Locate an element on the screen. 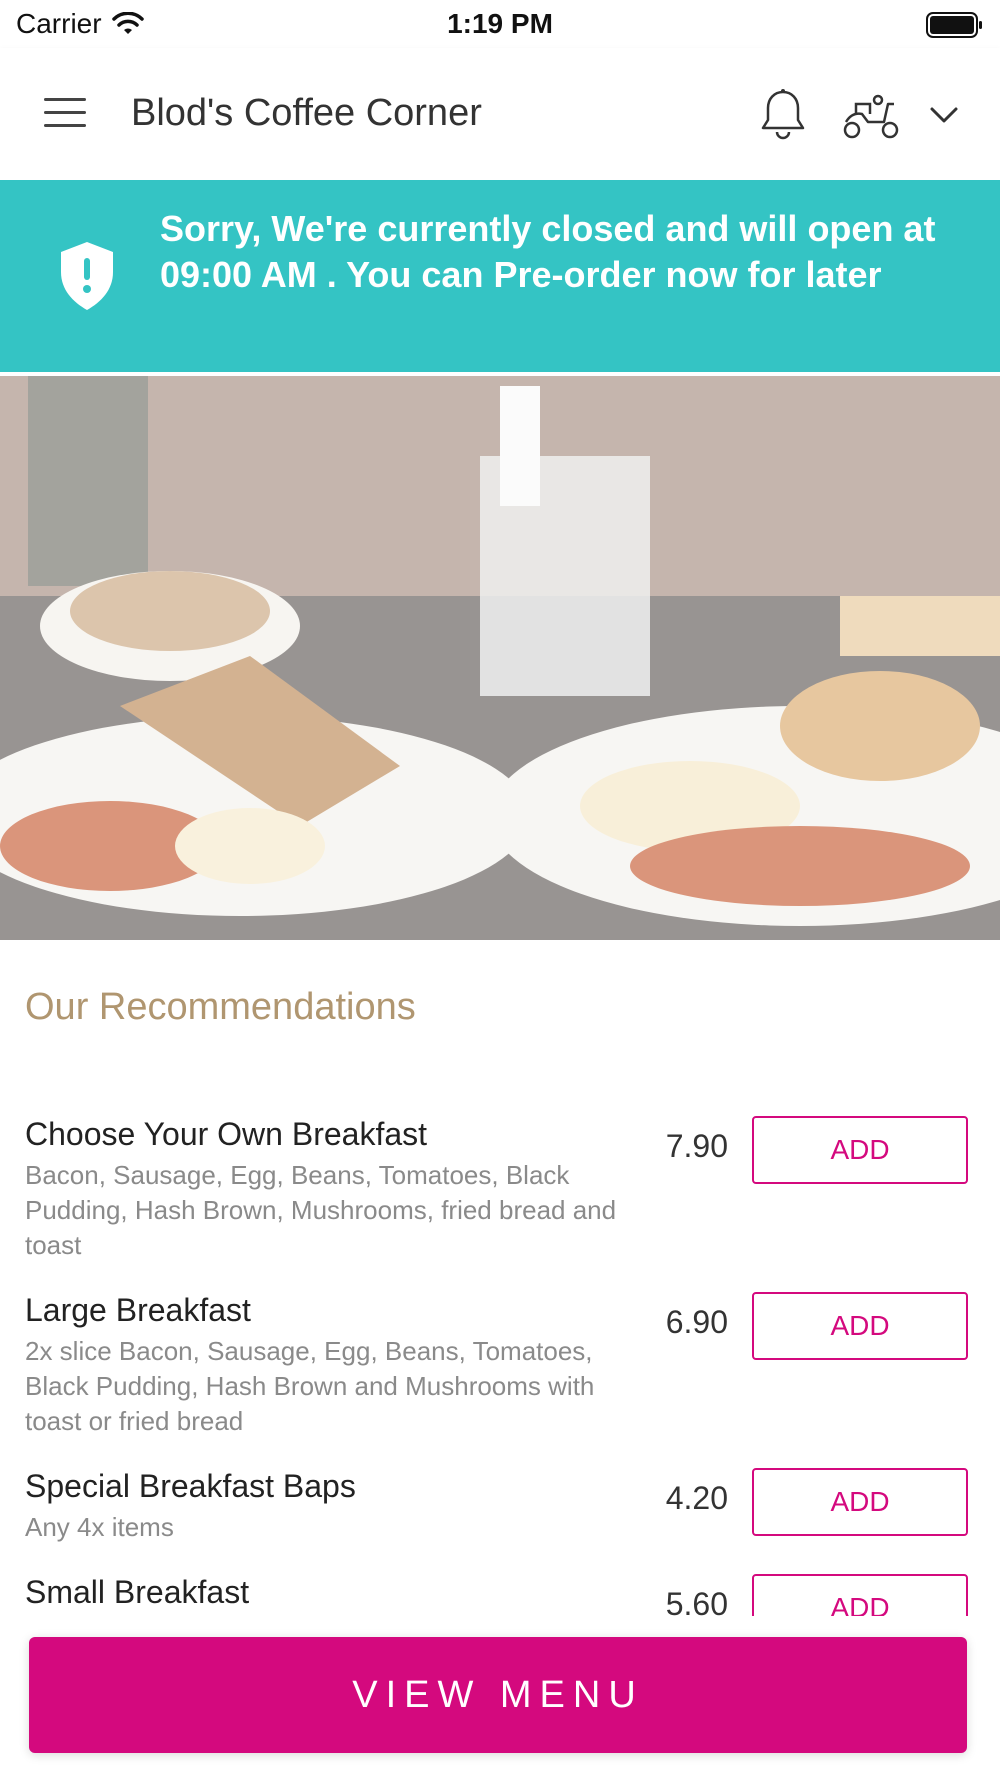 The height and width of the screenshot is (1778, 1000). item-name: Large Breakfast is located at coordinates (138, 1310).